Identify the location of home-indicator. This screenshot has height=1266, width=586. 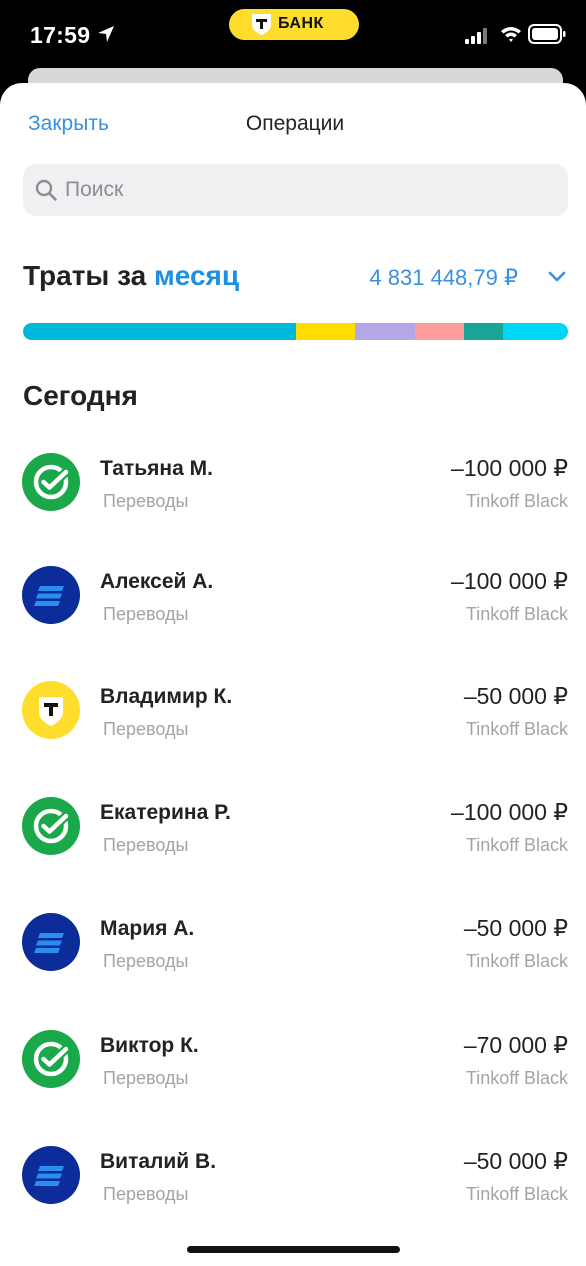
(293, 1249).